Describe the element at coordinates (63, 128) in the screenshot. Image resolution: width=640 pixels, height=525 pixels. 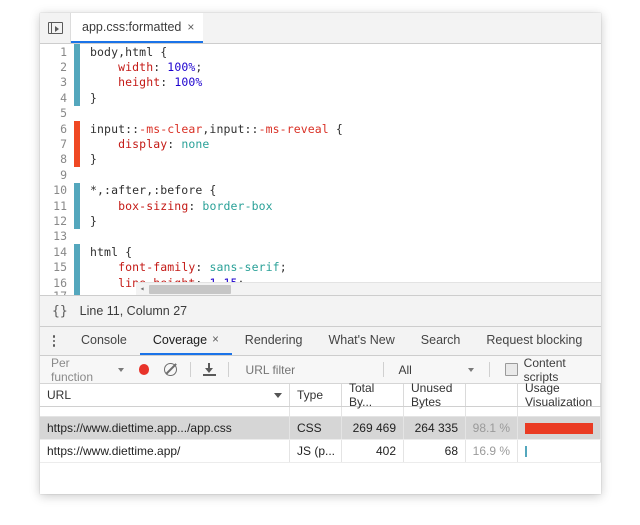
I see `line-number: 6` at that location.